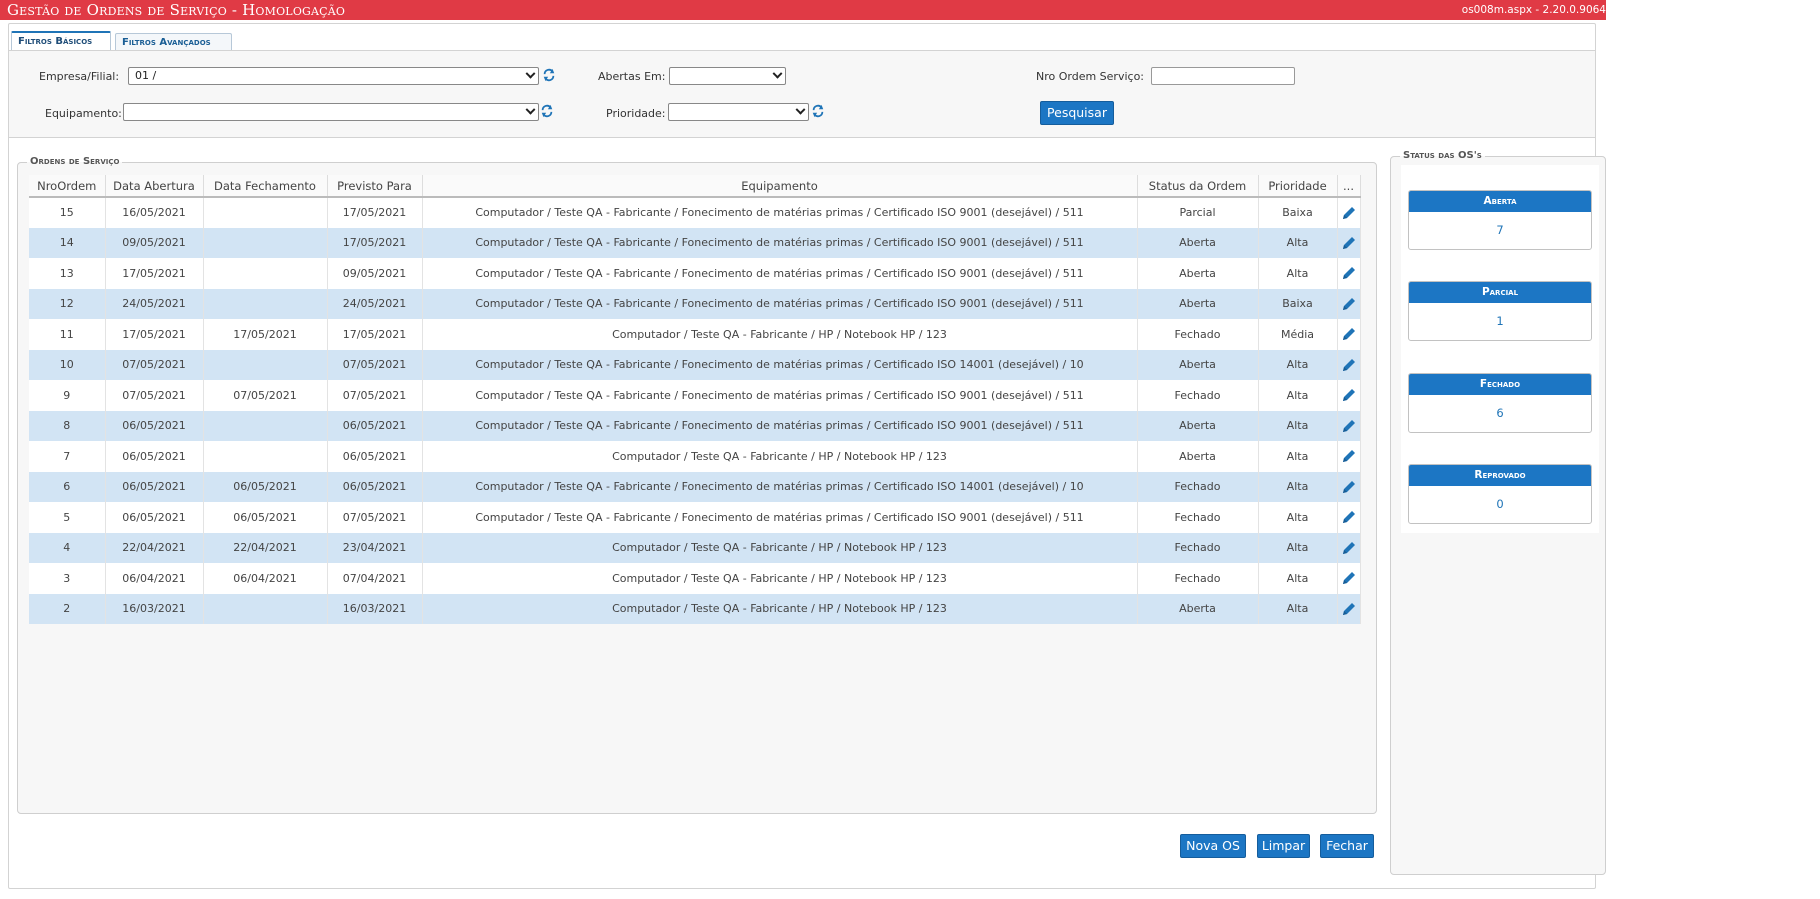 The image size is (1820, 899). What do you see at coordinates (333, 76) in the screenshot?
I see `empresa-select: 01 /` at bounding box center [333, 76].